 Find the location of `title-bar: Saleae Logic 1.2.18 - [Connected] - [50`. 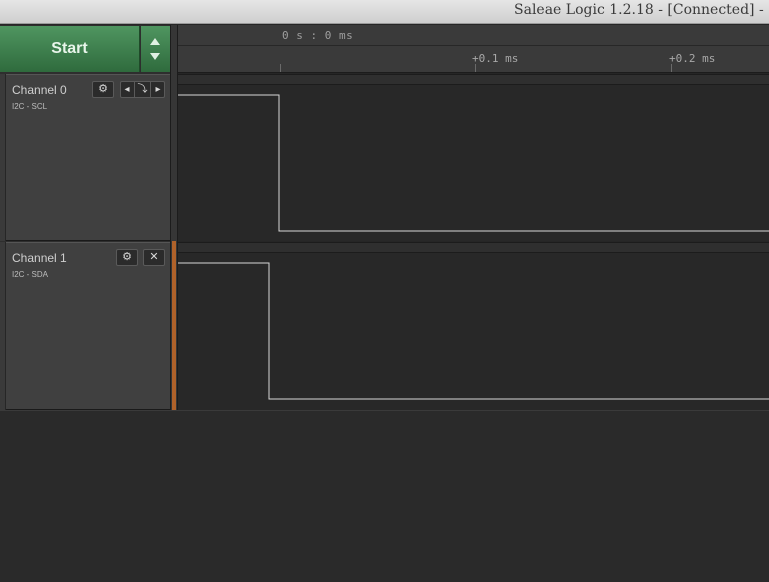

title-bar: Saleae Logic 1.2.18 - [Connected] - [50 is located at coordinates (384, 12).